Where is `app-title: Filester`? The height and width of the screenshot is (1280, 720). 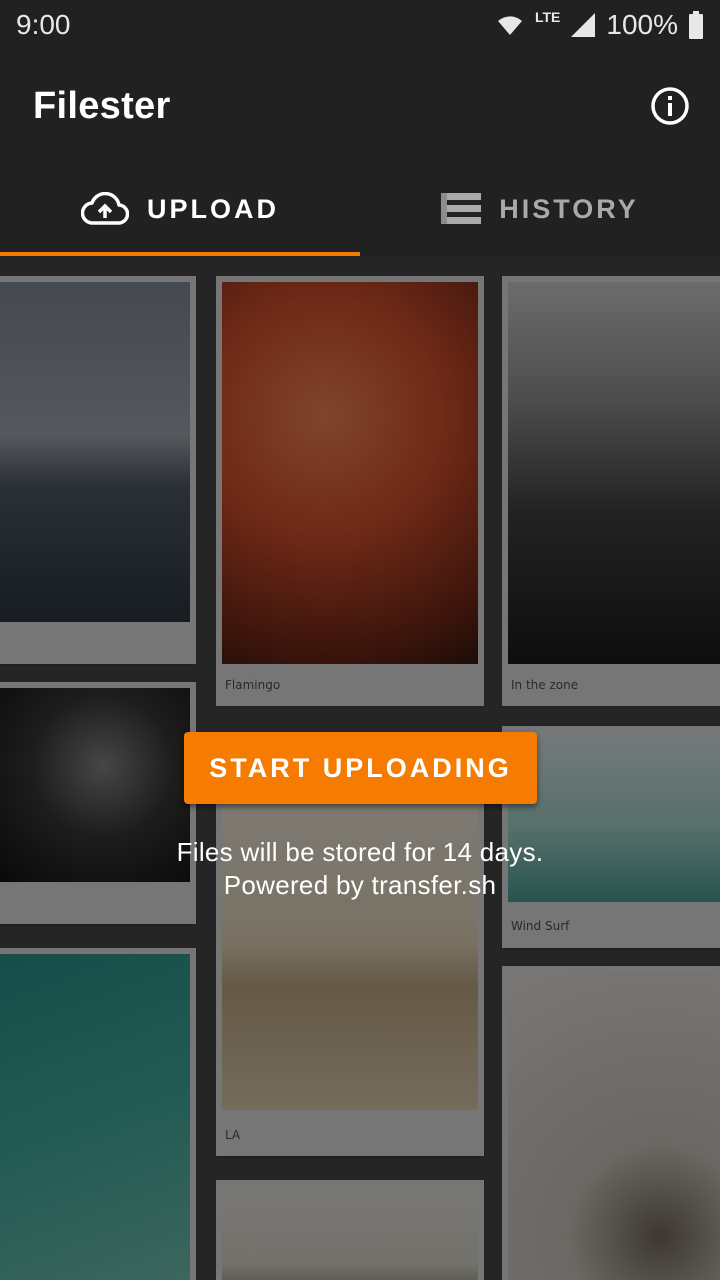 app-title: Filester is located at coordinates (102, 105).